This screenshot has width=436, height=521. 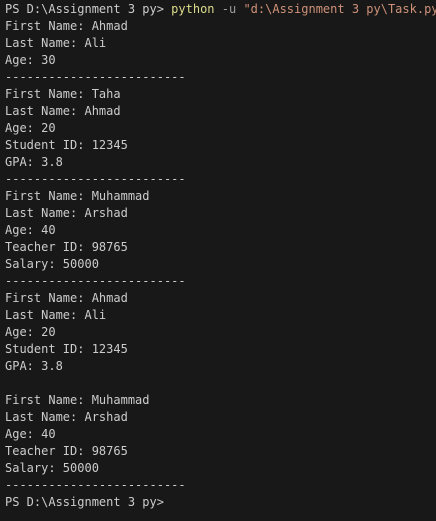 I want to click on command-path: "d:\Assignment 3 py\Task.py", so click(x=339, y=9).